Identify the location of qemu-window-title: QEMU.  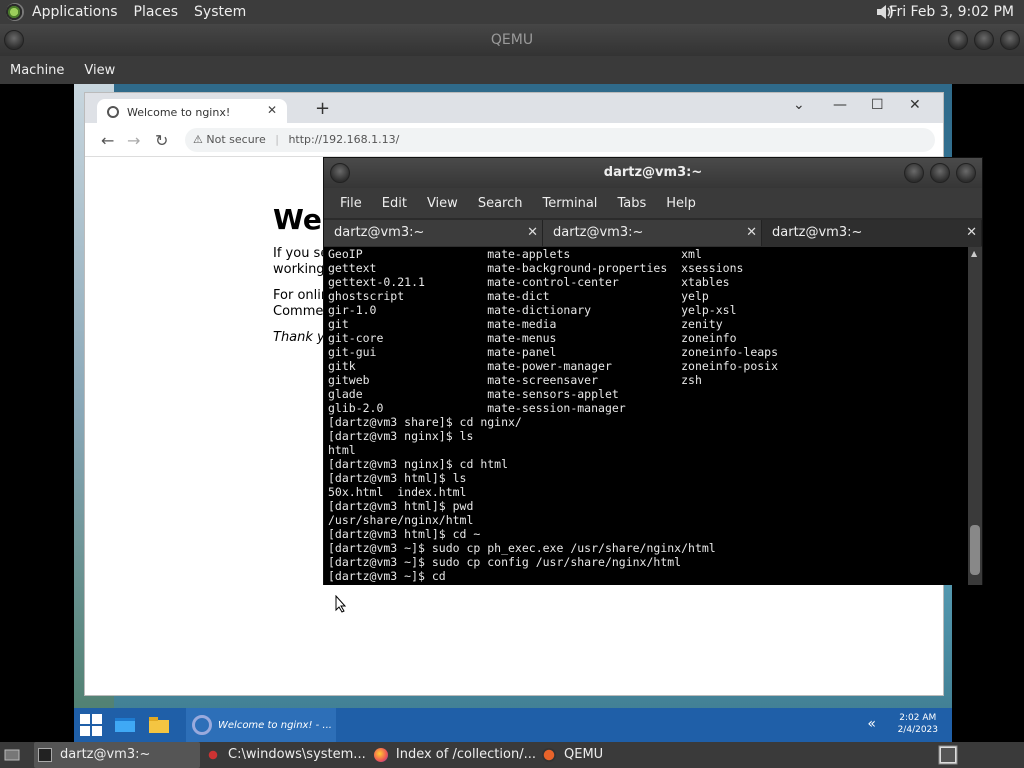
(512, 40).